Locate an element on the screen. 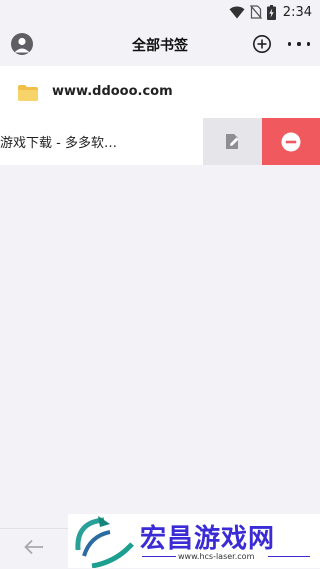 The height and width of the screenshot is (569, 320). dragon-logo-icon is located at coordinates (104, 542).